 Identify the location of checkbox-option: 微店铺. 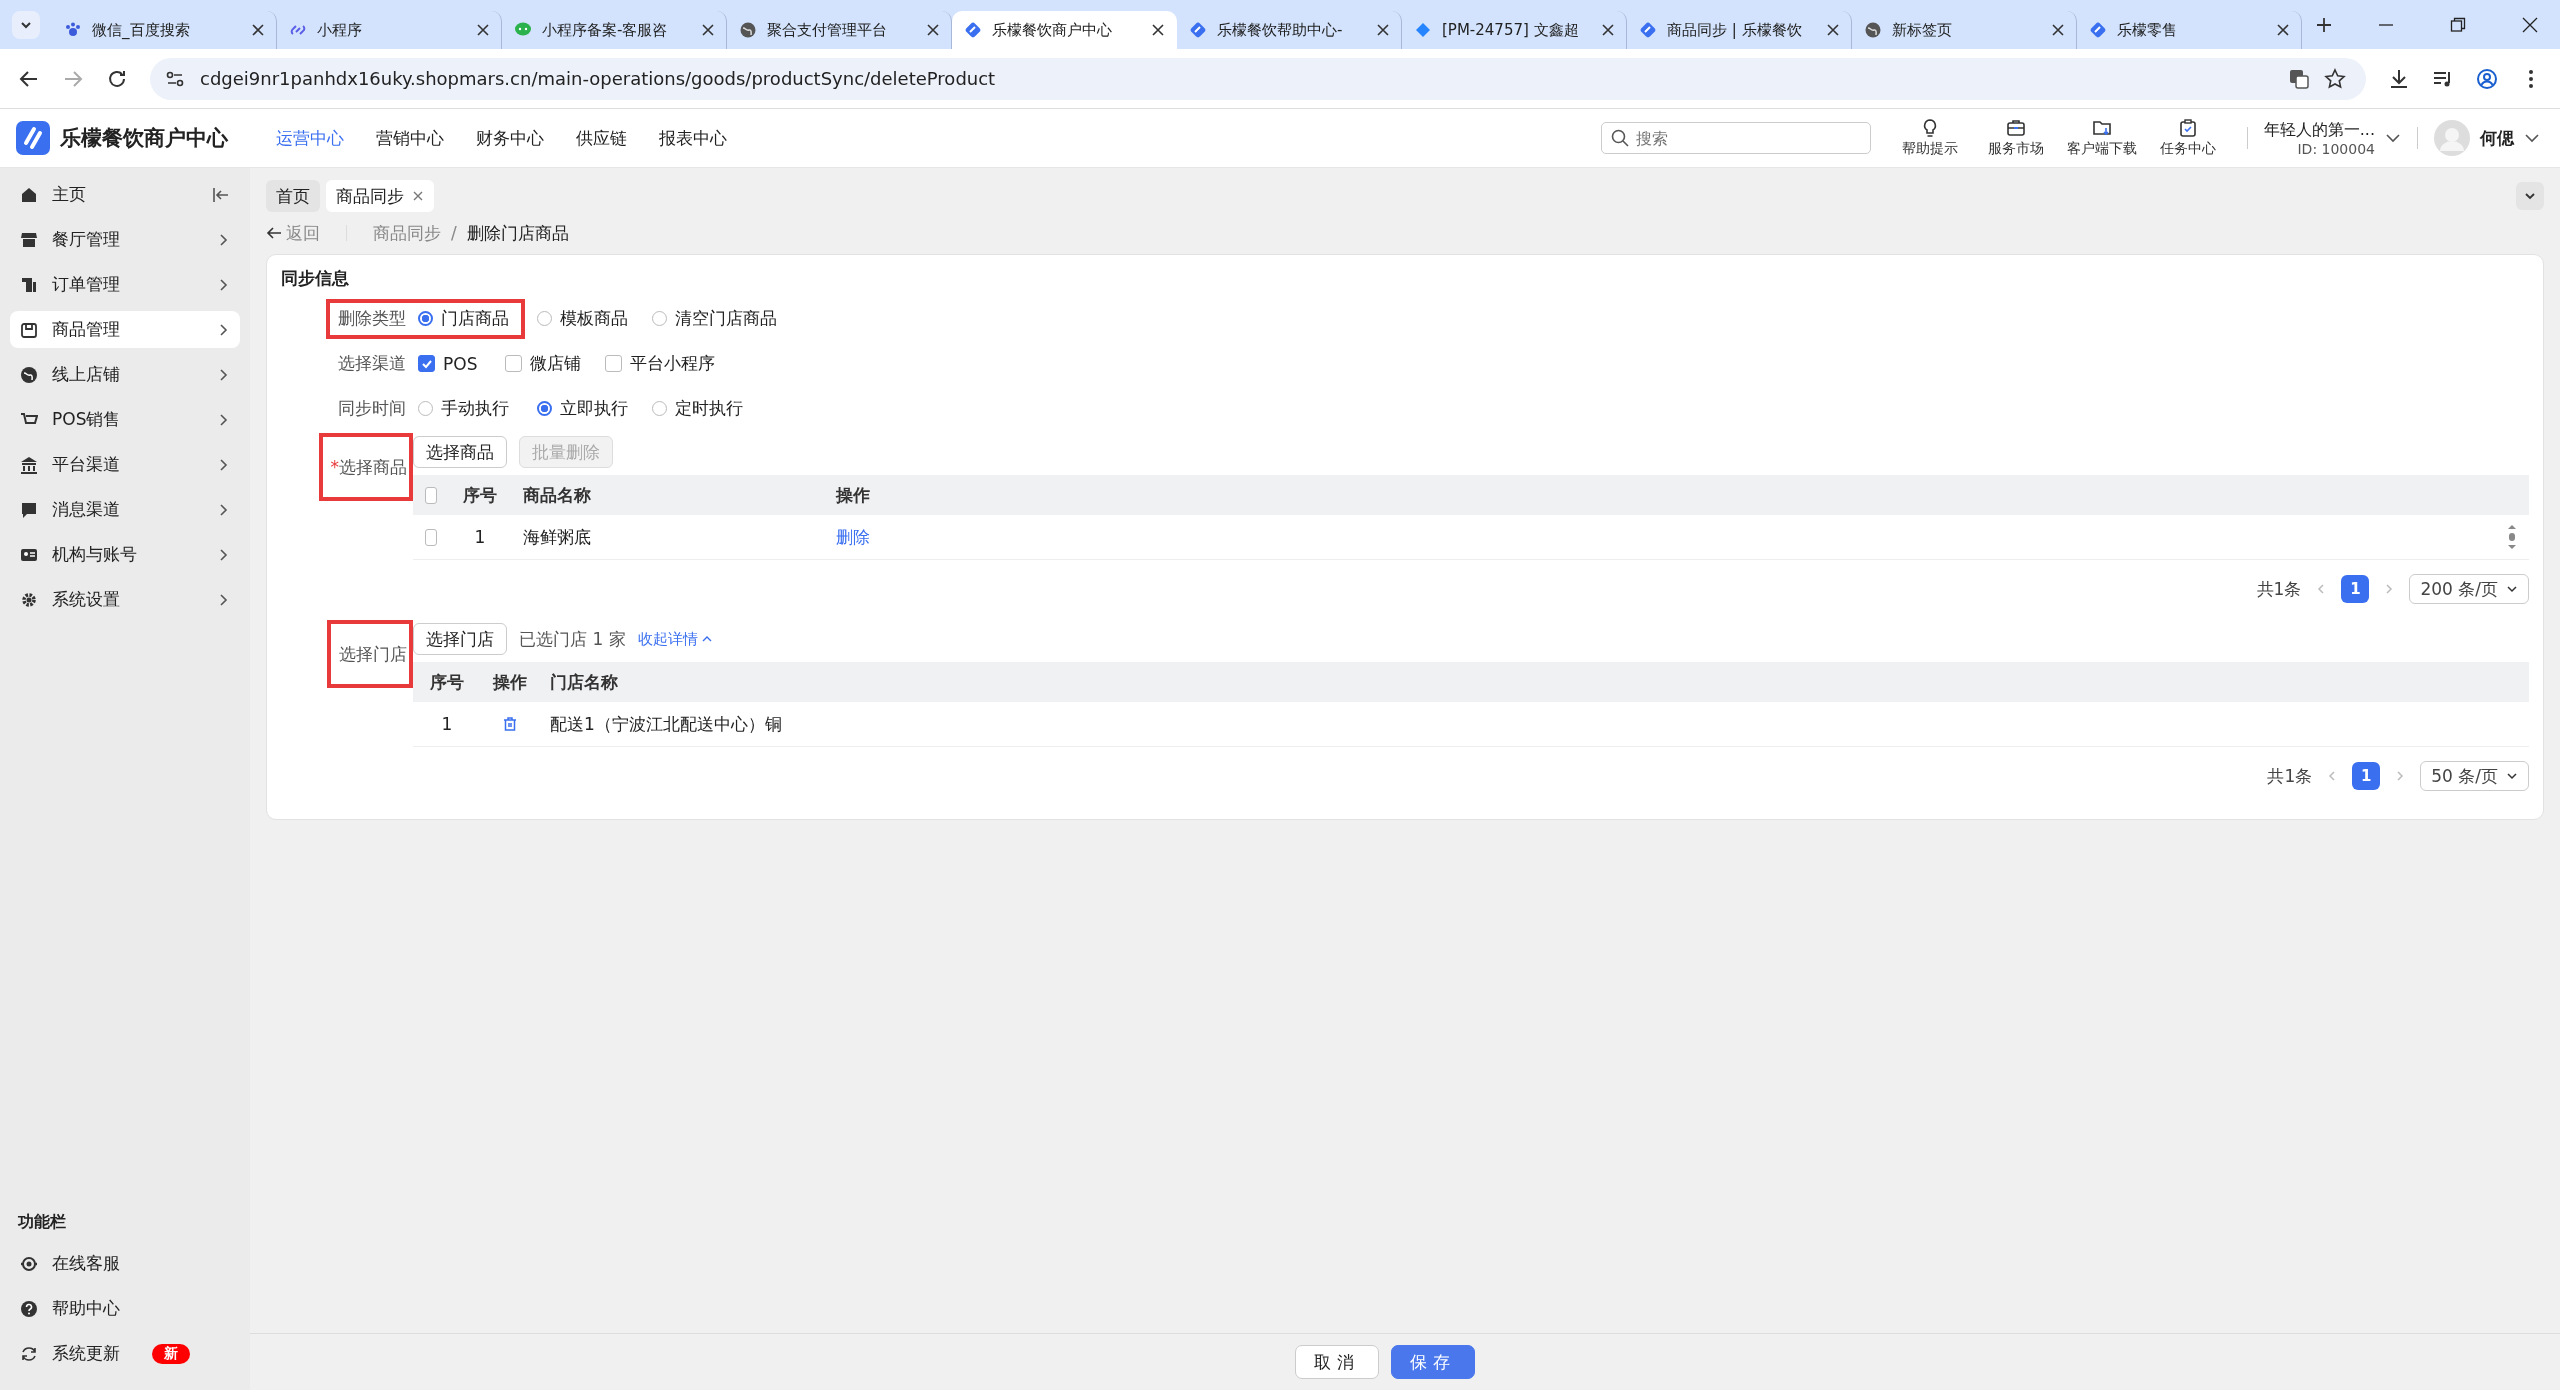
(543, 363).